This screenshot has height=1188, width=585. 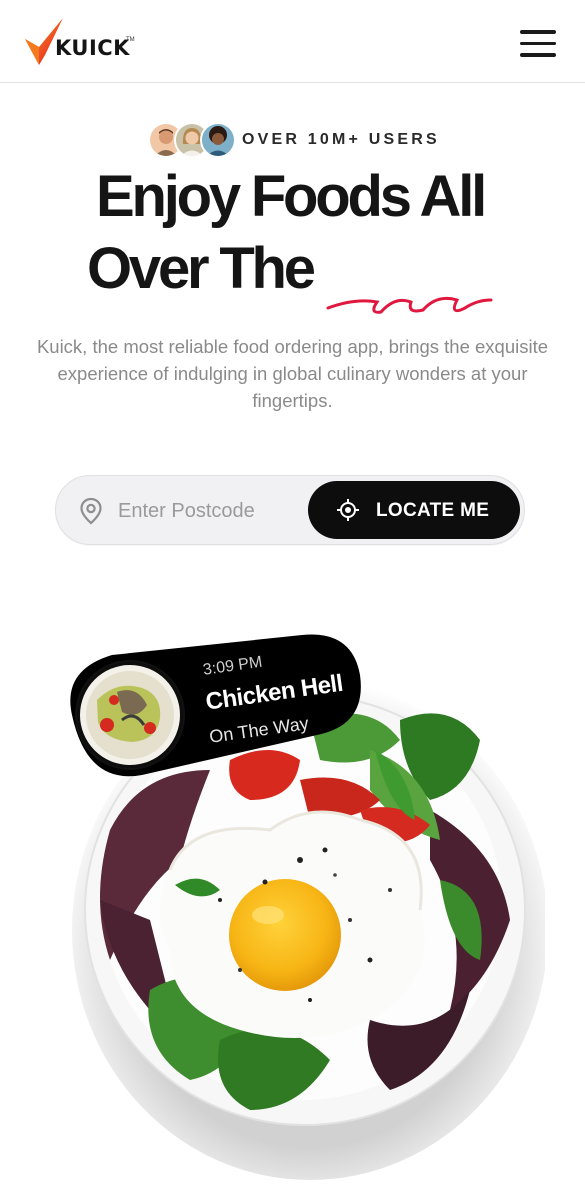 I want to click on location-pin-icon, so click(x=91, y=511).